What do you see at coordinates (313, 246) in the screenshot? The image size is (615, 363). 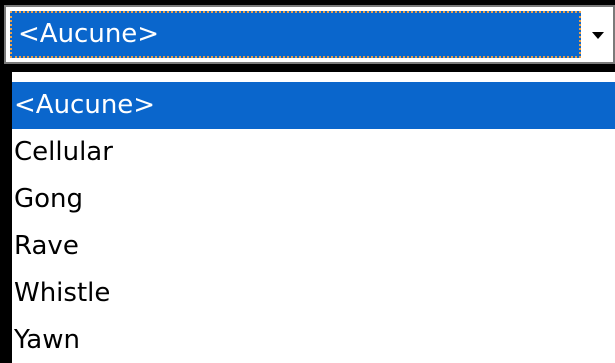 I see `list-item-rave: Rave` at bounding box center [313, 246].